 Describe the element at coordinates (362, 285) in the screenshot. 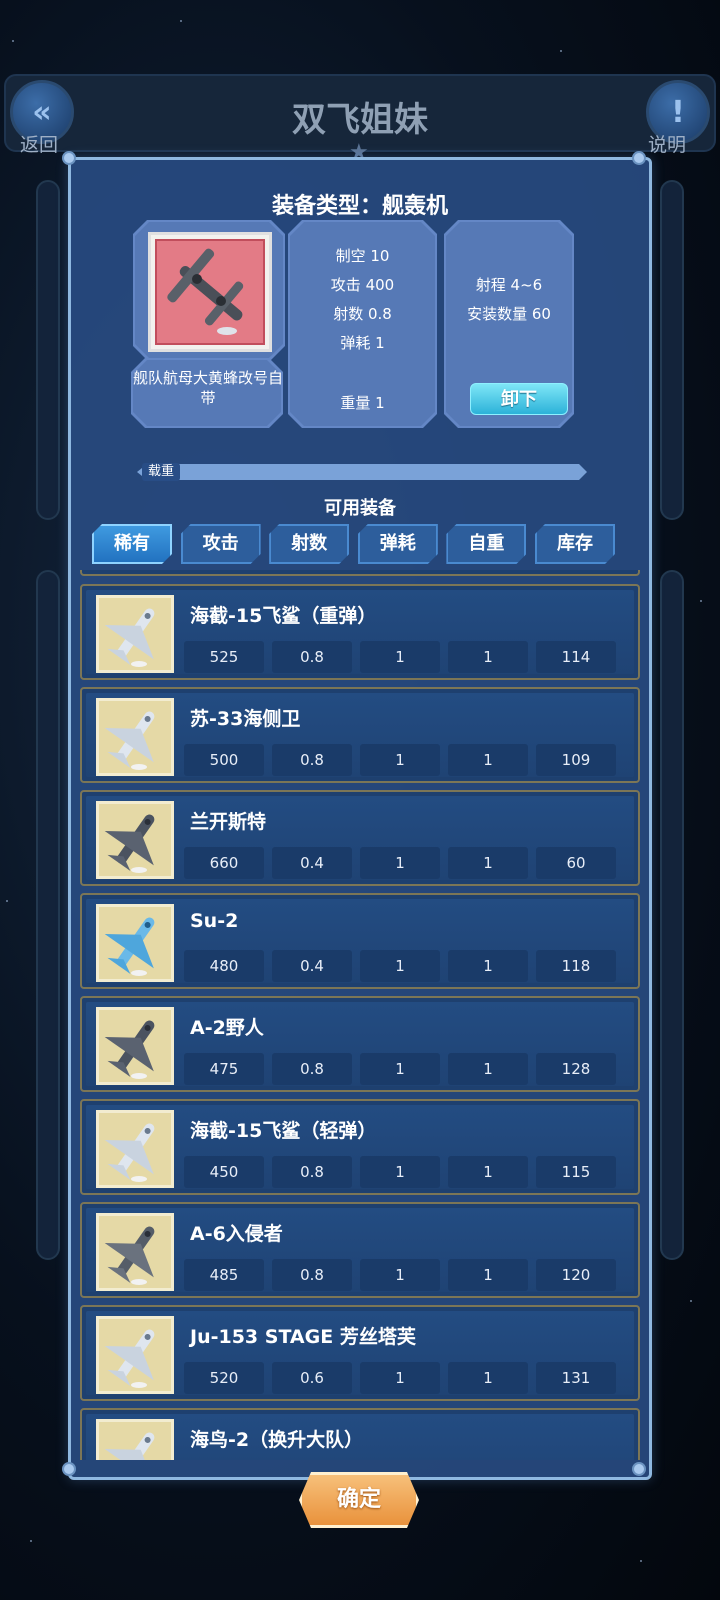

I see `stat-attack: 攻击 400` at that location.